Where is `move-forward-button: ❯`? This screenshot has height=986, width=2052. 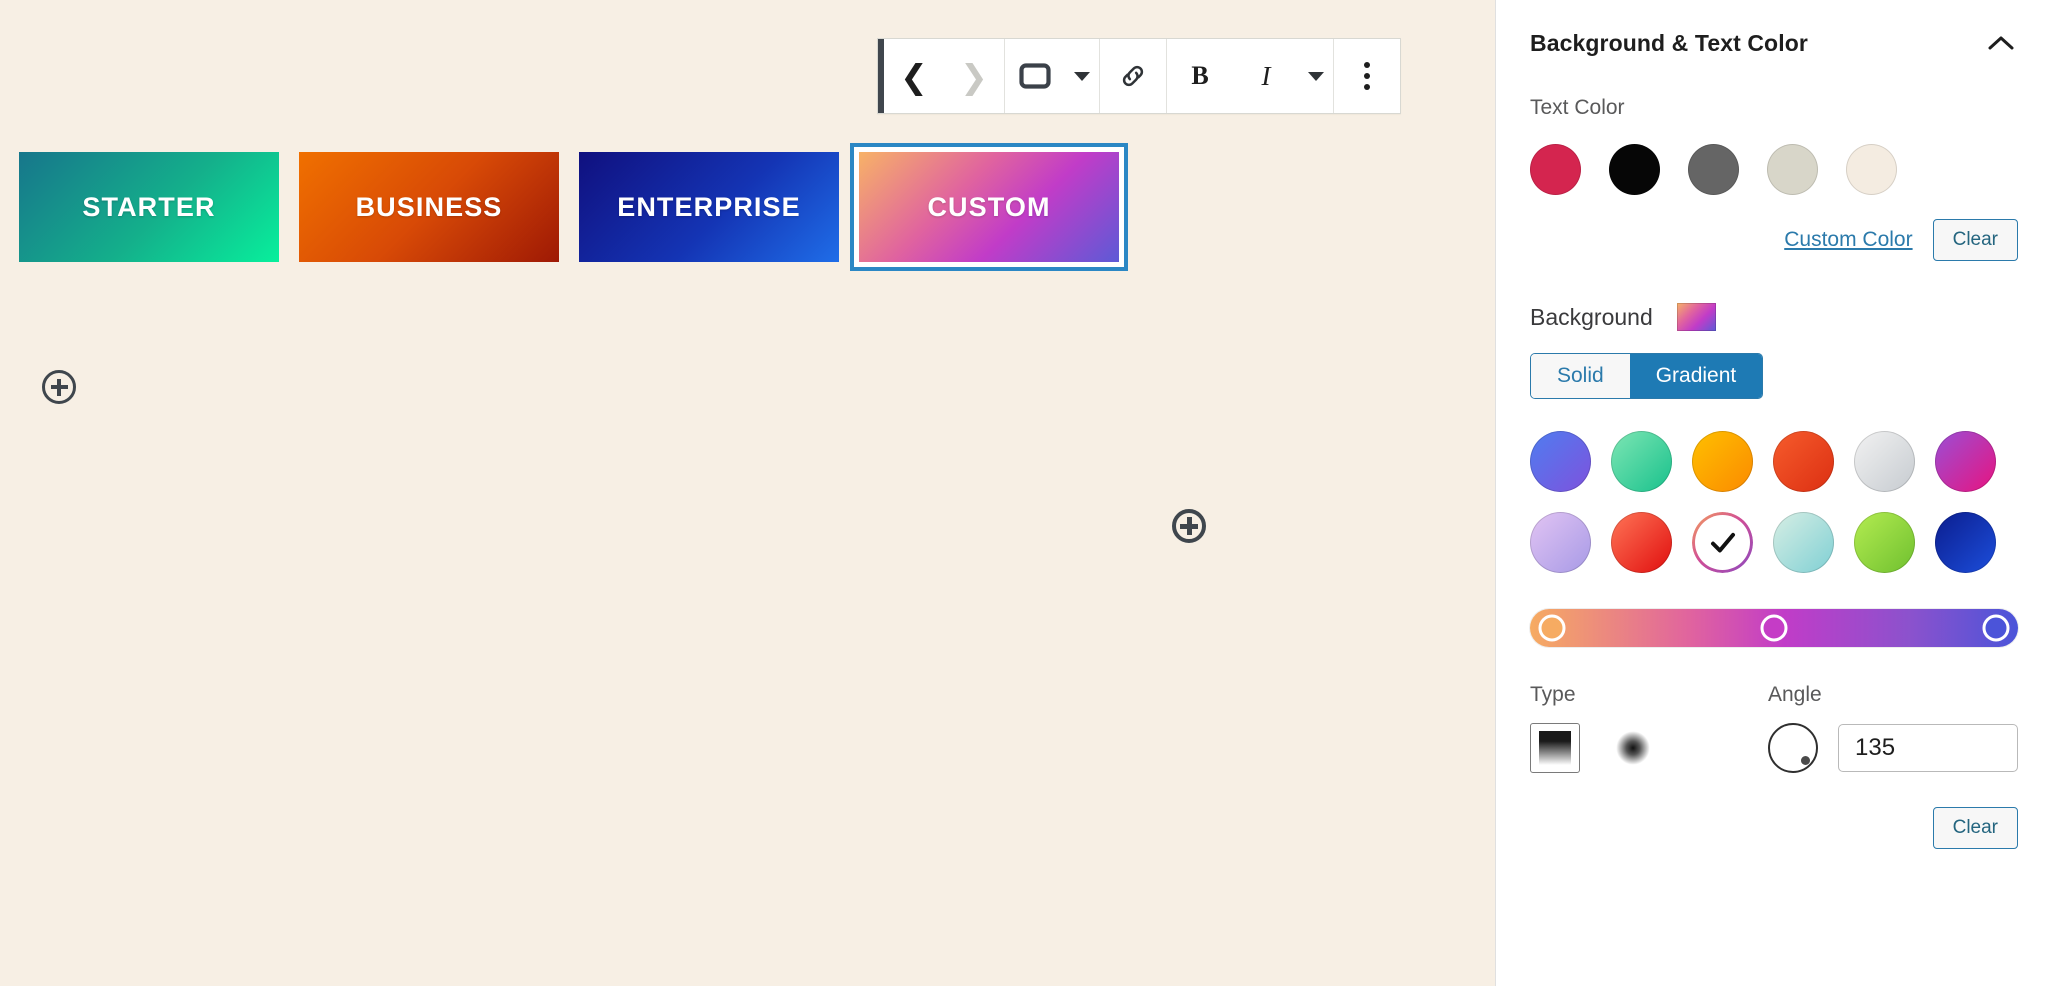
move-forward-button: ❯ is located at coordinates (974, 76).